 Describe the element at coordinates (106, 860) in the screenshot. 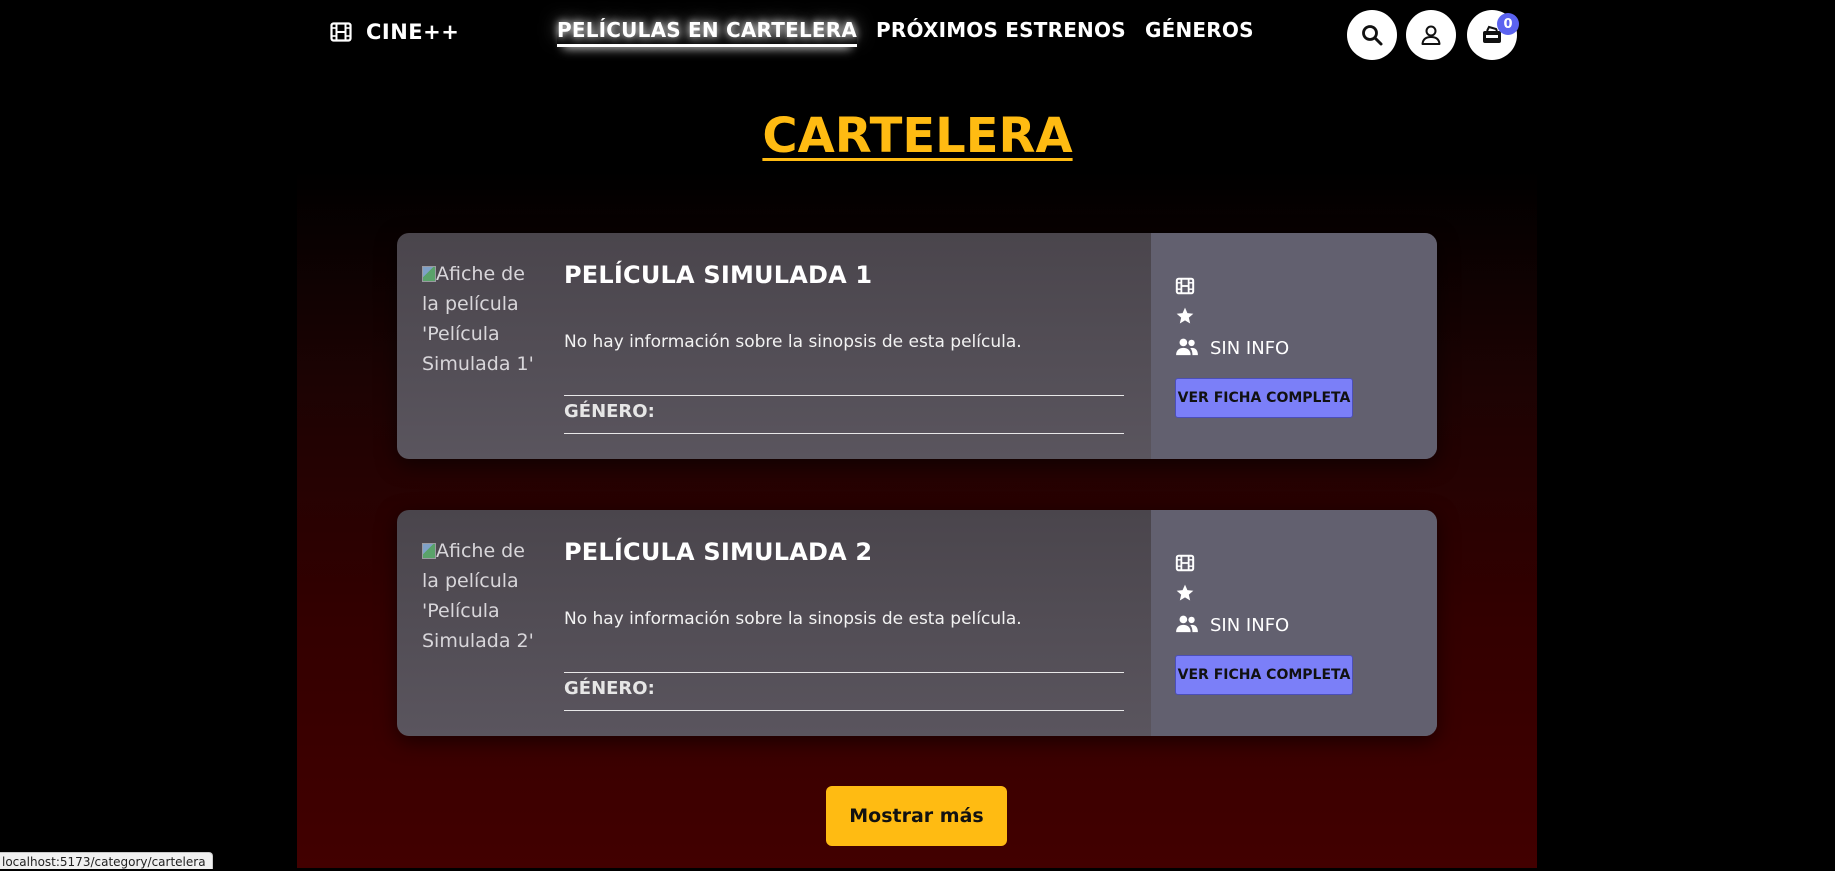

I see `status-bar-url: localhost:5173/category/cartelera` at that location.